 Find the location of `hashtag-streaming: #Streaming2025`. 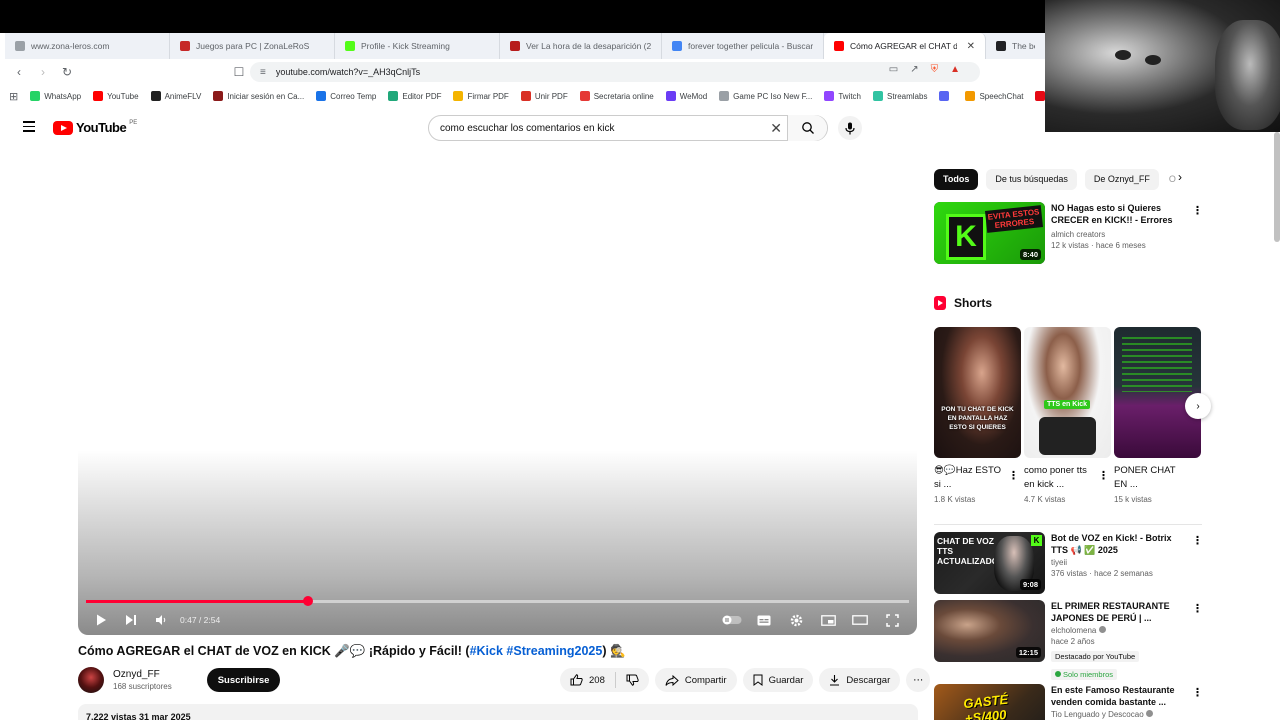

hashtag-streaming: #Streaming2025 is located at coordinates (554, 651).